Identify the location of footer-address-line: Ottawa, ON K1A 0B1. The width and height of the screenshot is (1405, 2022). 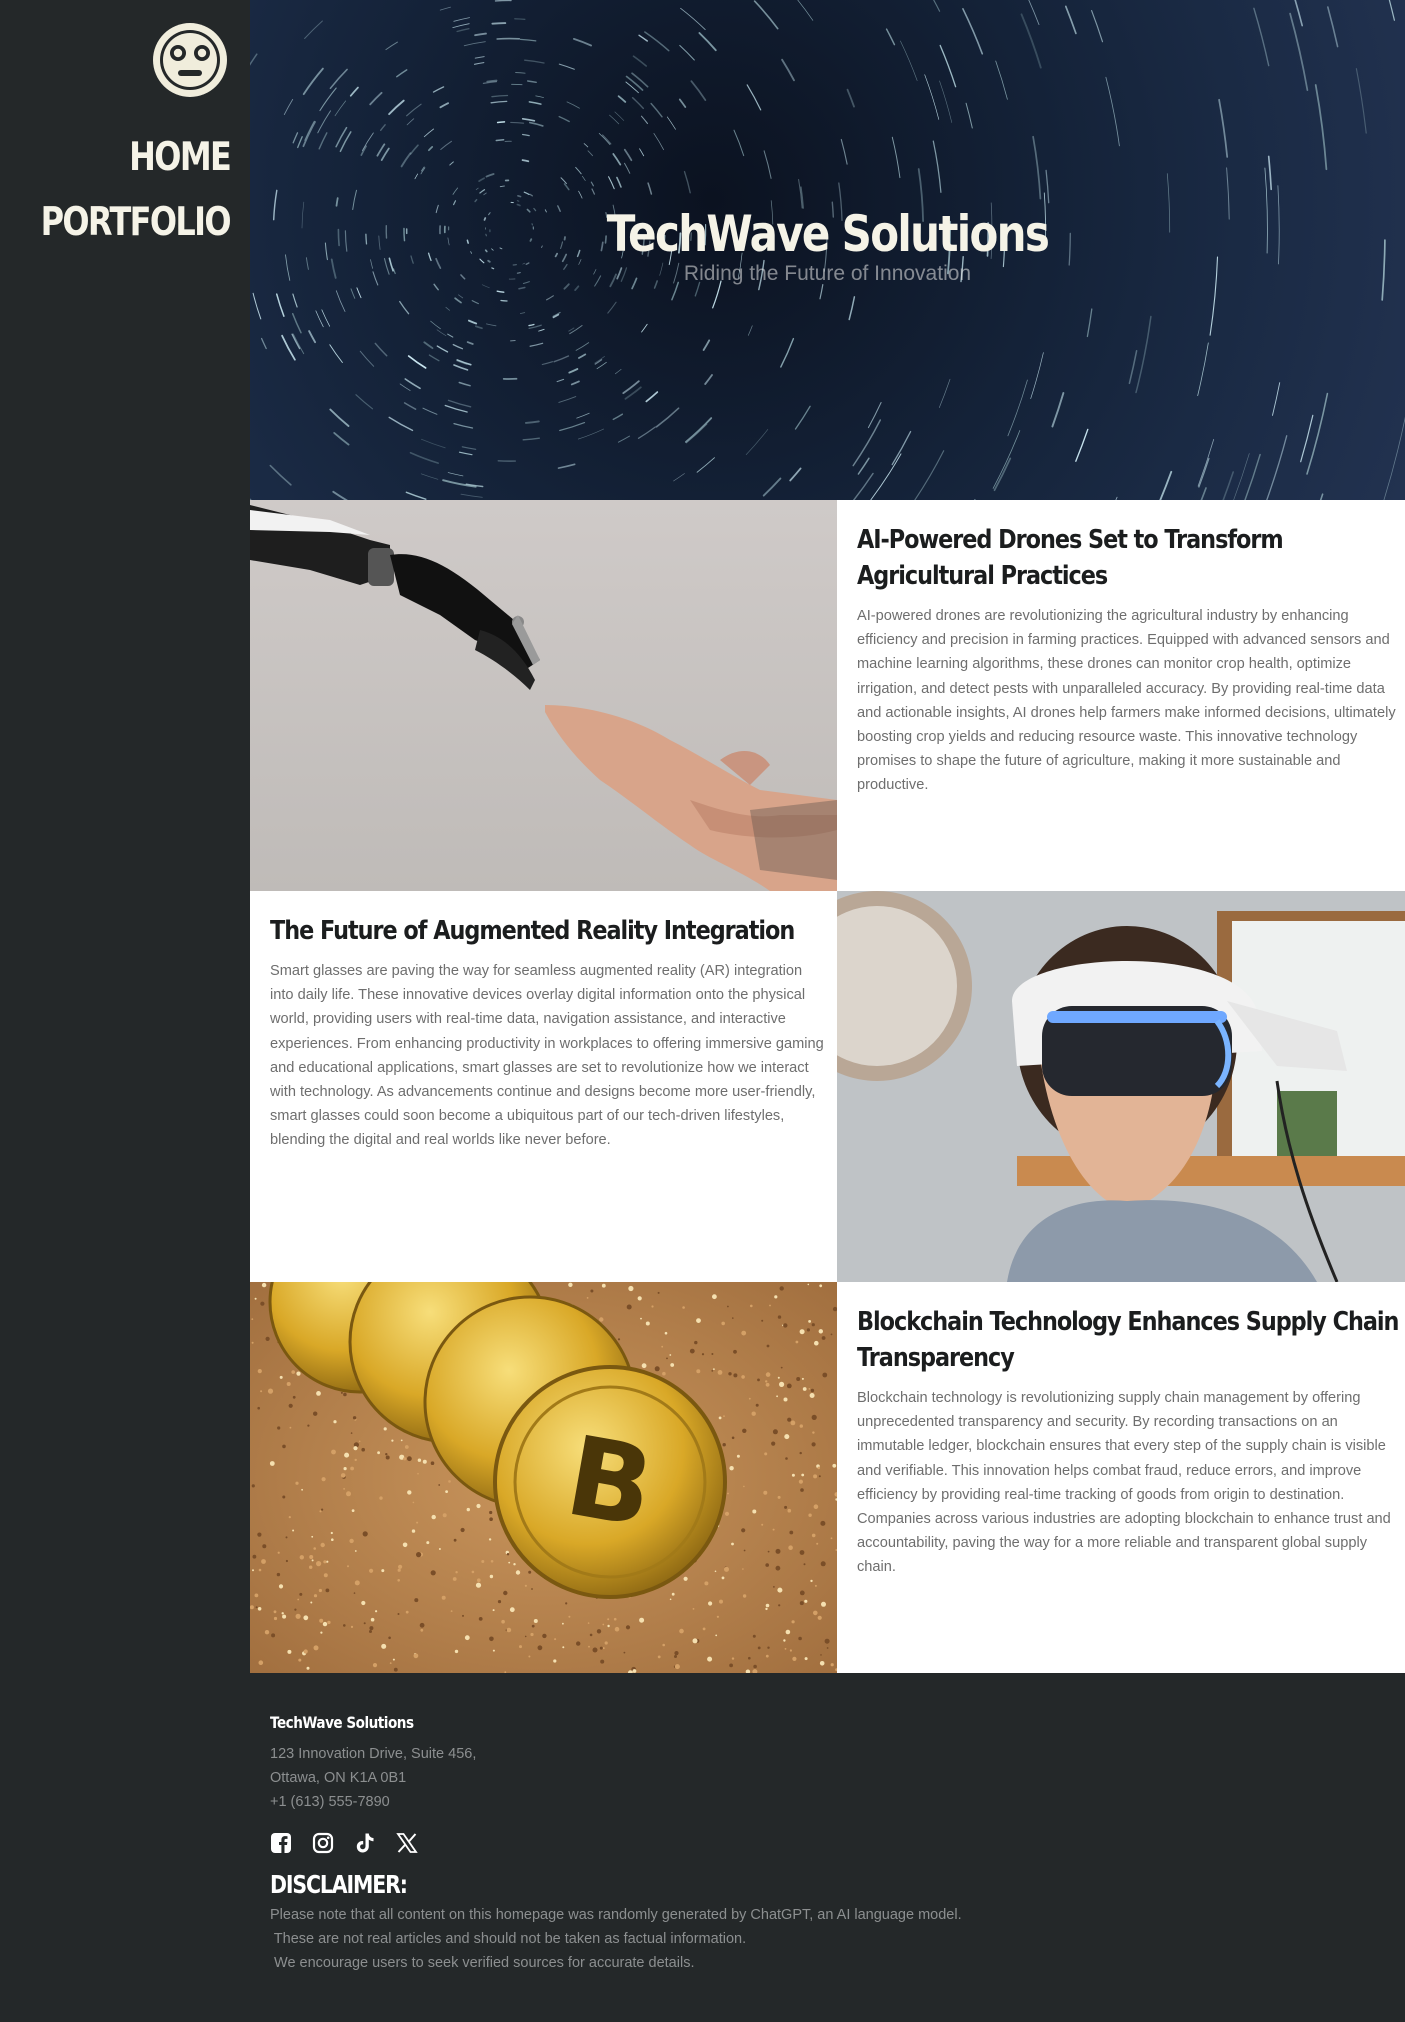
(338, 1778).